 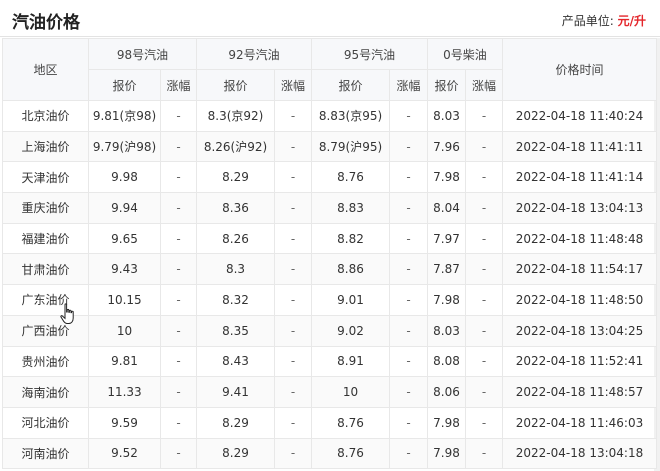 I want to click on unit-value: 元/升, so click(x=631, y=21).